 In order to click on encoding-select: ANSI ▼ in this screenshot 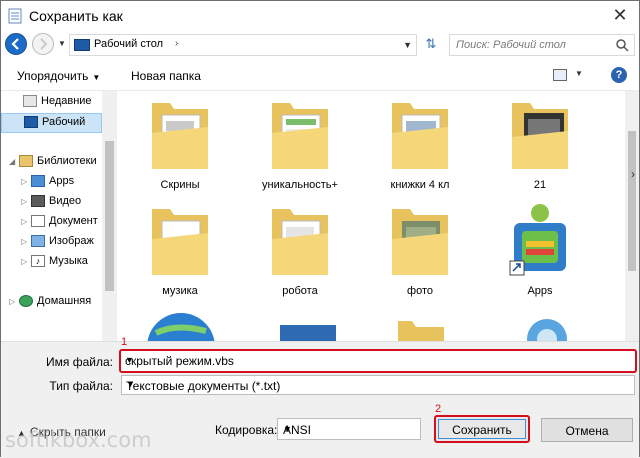, I will do `click(349, 429)`.